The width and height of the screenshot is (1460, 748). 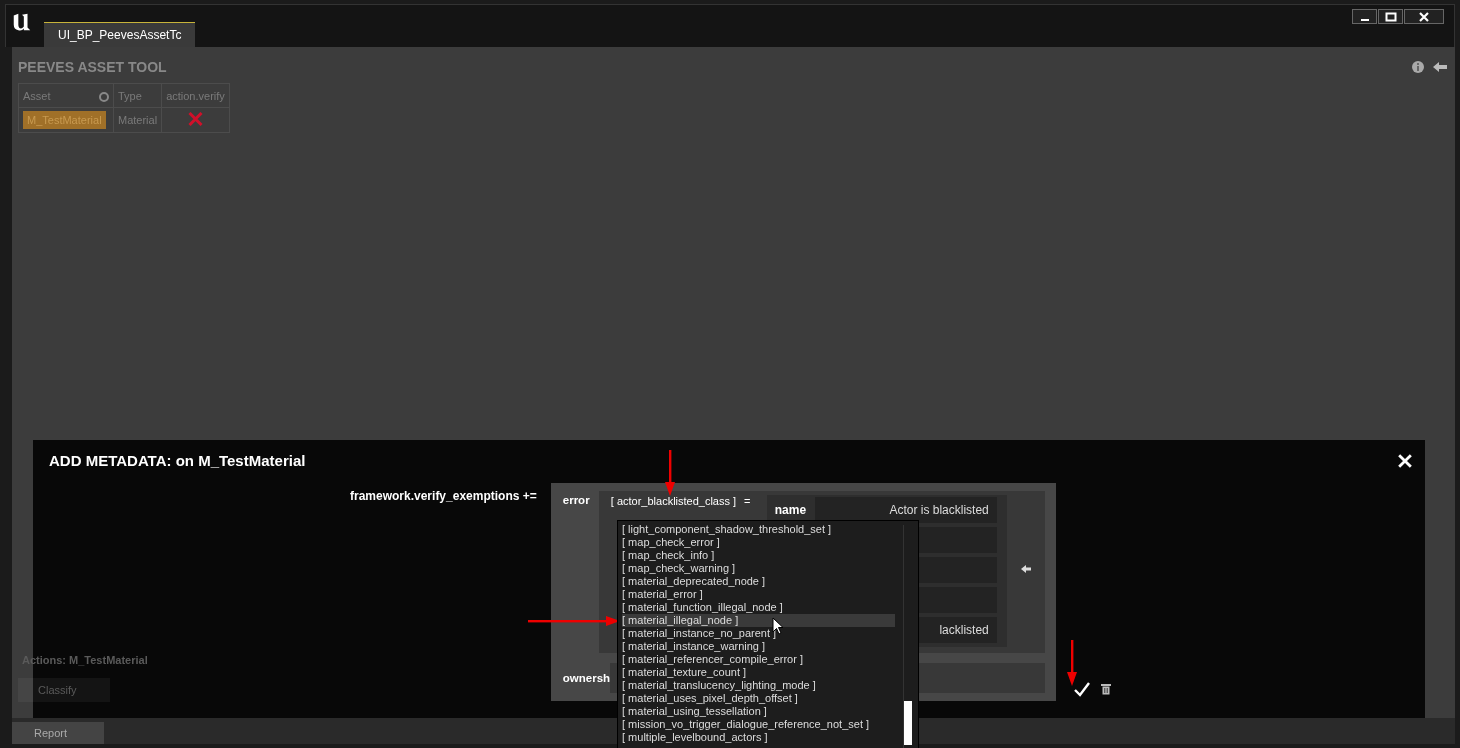 What do you see at coordinates (1418, 67) in the screenshot?
I see `info-icon` at bounding box center [1418, 67].